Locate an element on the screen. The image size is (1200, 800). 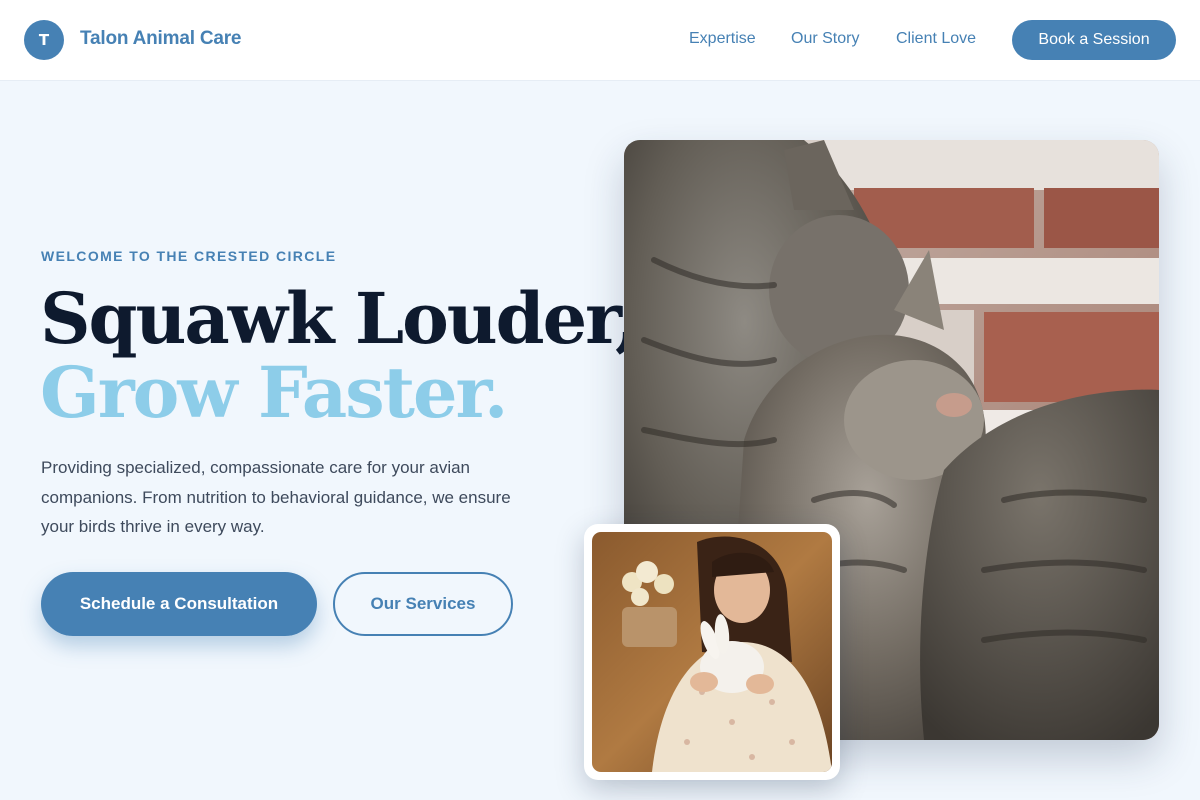
headline-line-2: Grow Faster. is located at coordinates (274, 392).